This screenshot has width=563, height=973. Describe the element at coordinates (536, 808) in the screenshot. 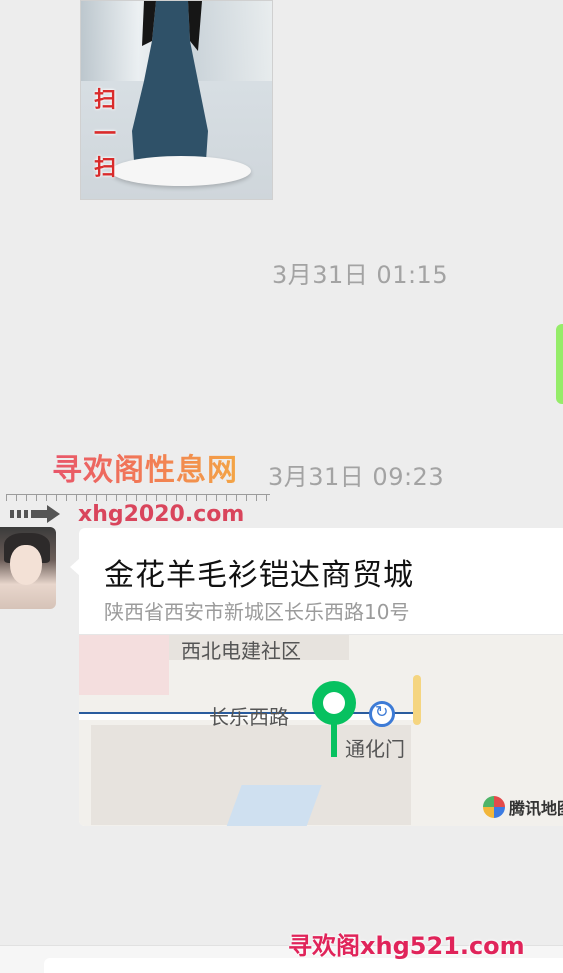

I see `map-brand: 腾讯地图` at that location.